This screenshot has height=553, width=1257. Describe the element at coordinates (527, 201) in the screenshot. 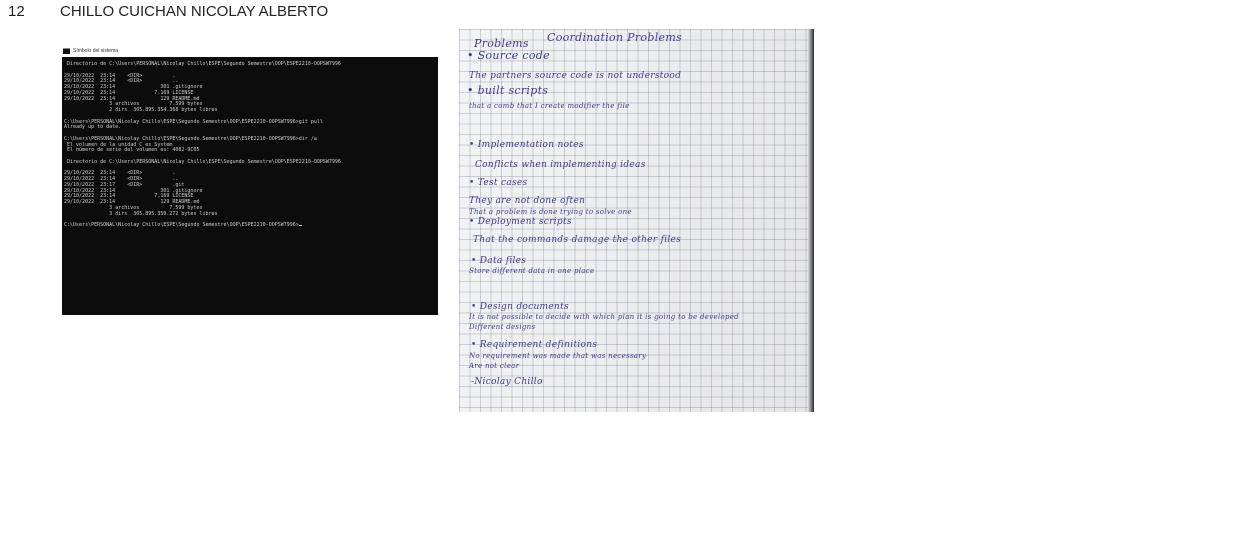

I see `notebook-line: They are not done often` at that location.